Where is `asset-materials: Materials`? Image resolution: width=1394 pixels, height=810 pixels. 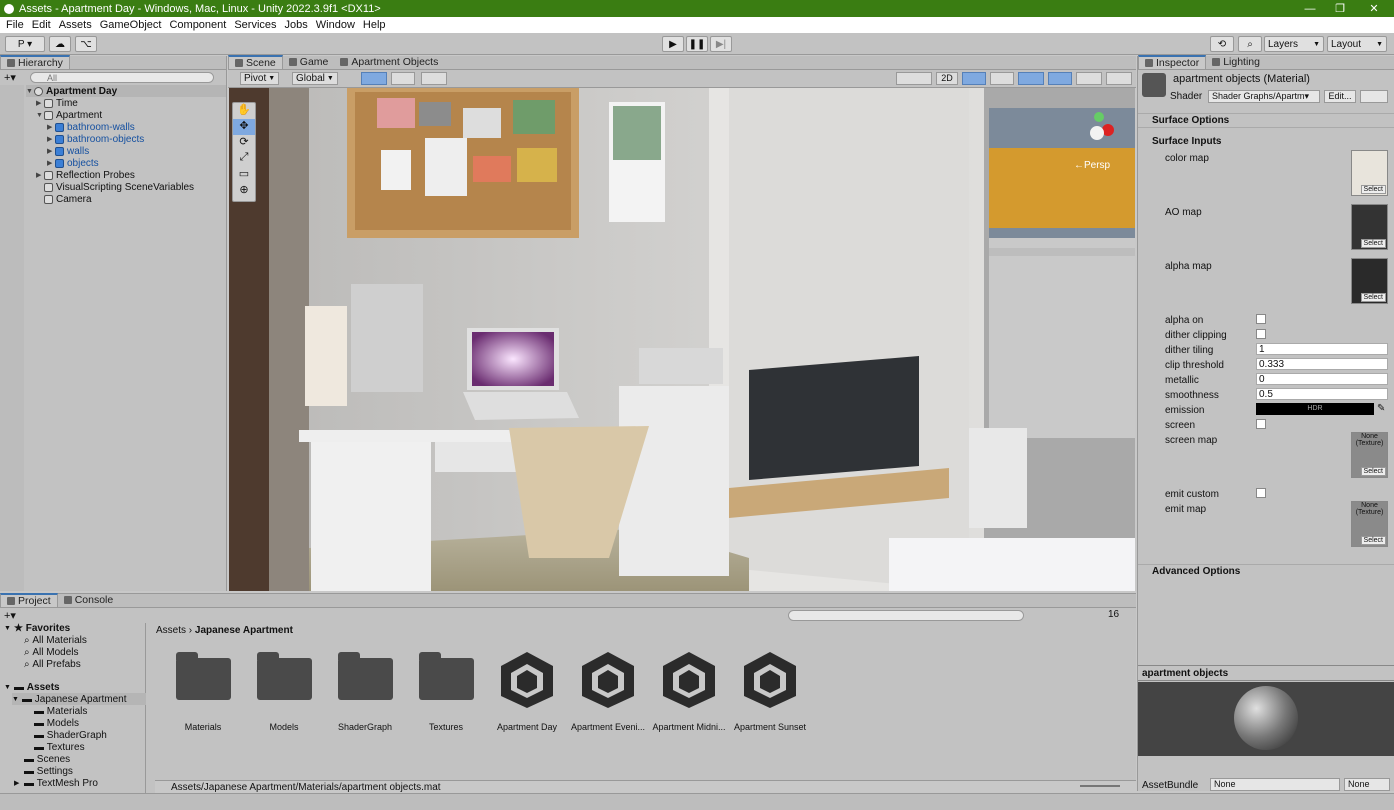
asset-materials: Materials is located at coordinates (203, 691).